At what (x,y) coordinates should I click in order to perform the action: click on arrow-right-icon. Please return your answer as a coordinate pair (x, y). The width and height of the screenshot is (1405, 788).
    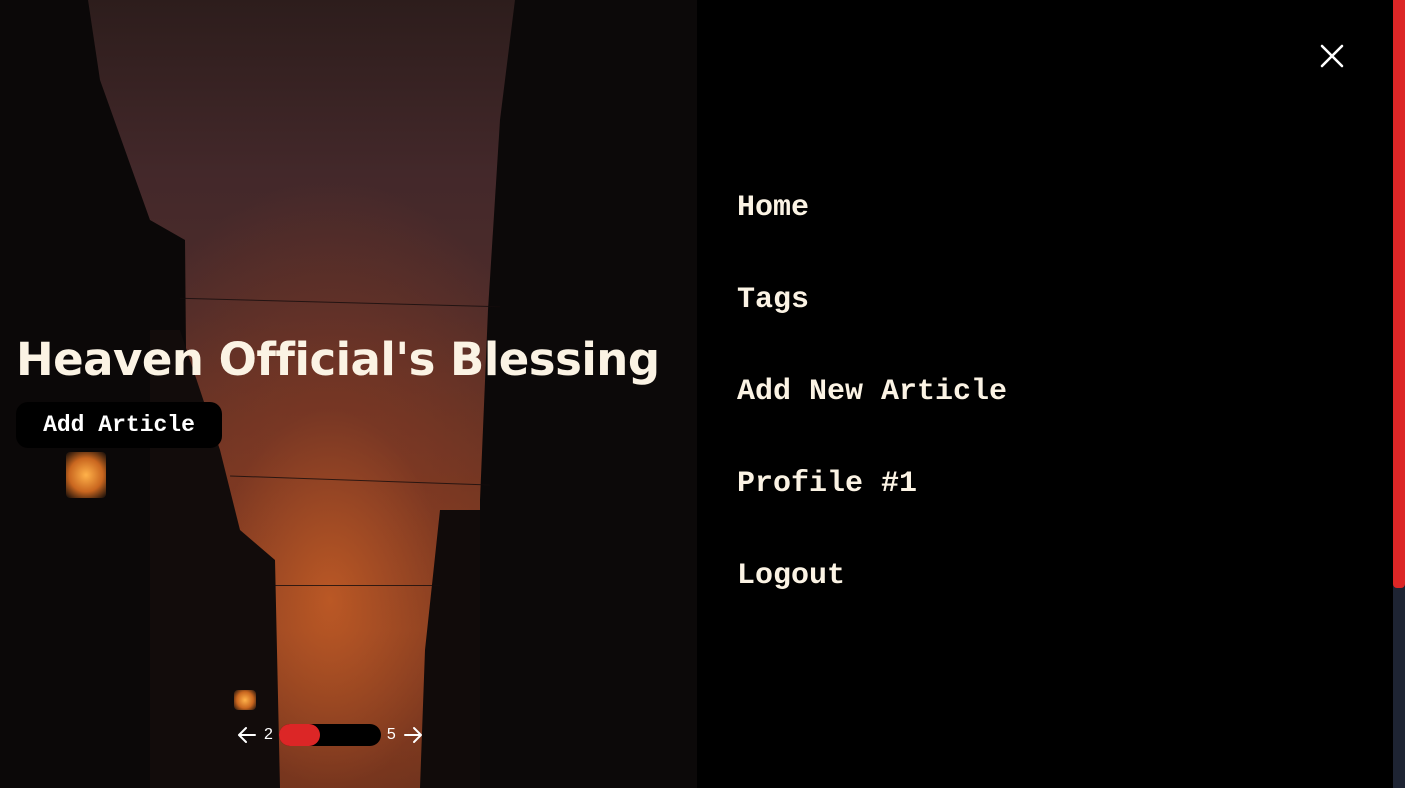
    Looking at the image, I should click on (413, 735).